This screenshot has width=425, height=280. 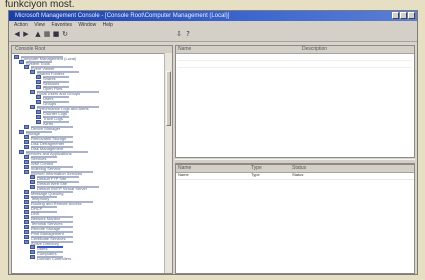 What do you see at coordinates (65, 34) in the screenshot?
I see `refresh-icon: ↻` at bounding box center [65, 34].